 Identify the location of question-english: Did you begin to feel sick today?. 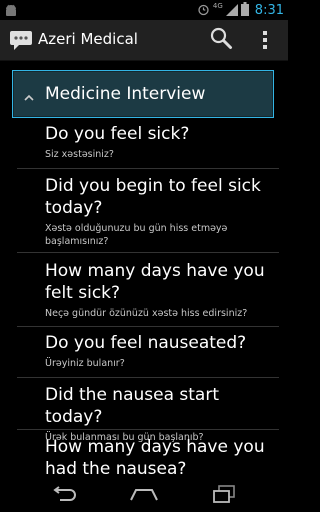
(153, 197).